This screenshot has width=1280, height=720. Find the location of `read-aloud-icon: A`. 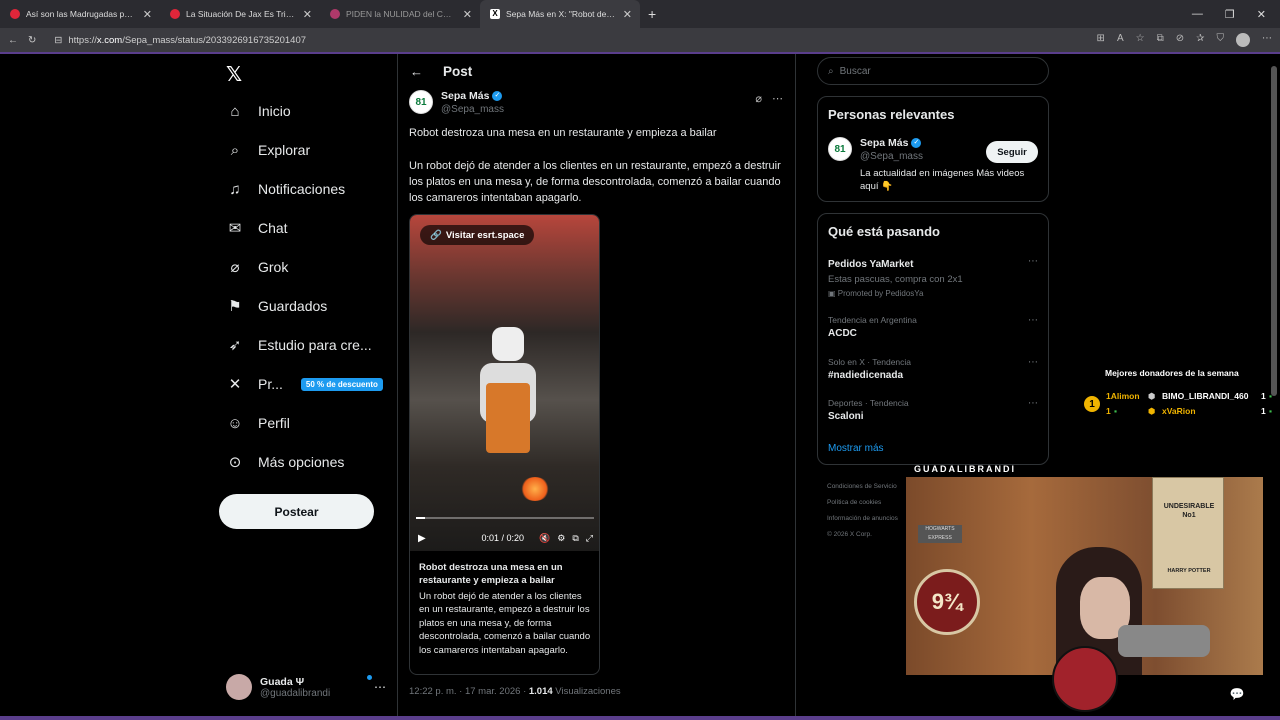

read-aloud-icon: A is located at coordinates (1120, 40).